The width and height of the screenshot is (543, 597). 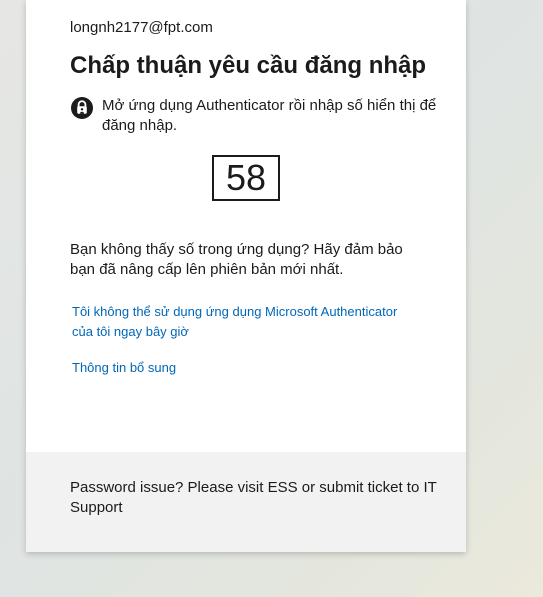 What do you see at coordinates (141, 27) in the screenshot?
I see `account-email: longnh2177@fpt.com` at bounding box center [141, 27].